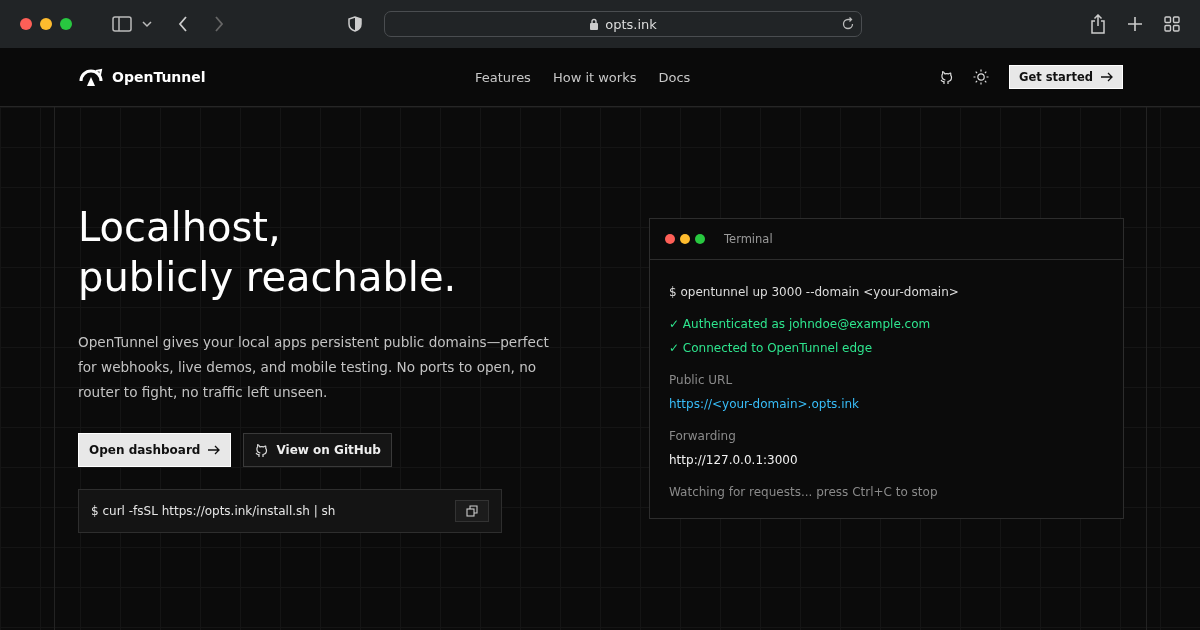 Image resolution: width=1200 pixels, height=630 pixels. Describe the element at coordinates (1135, 24) in the screenshot. I see `plus-icon` at that location.